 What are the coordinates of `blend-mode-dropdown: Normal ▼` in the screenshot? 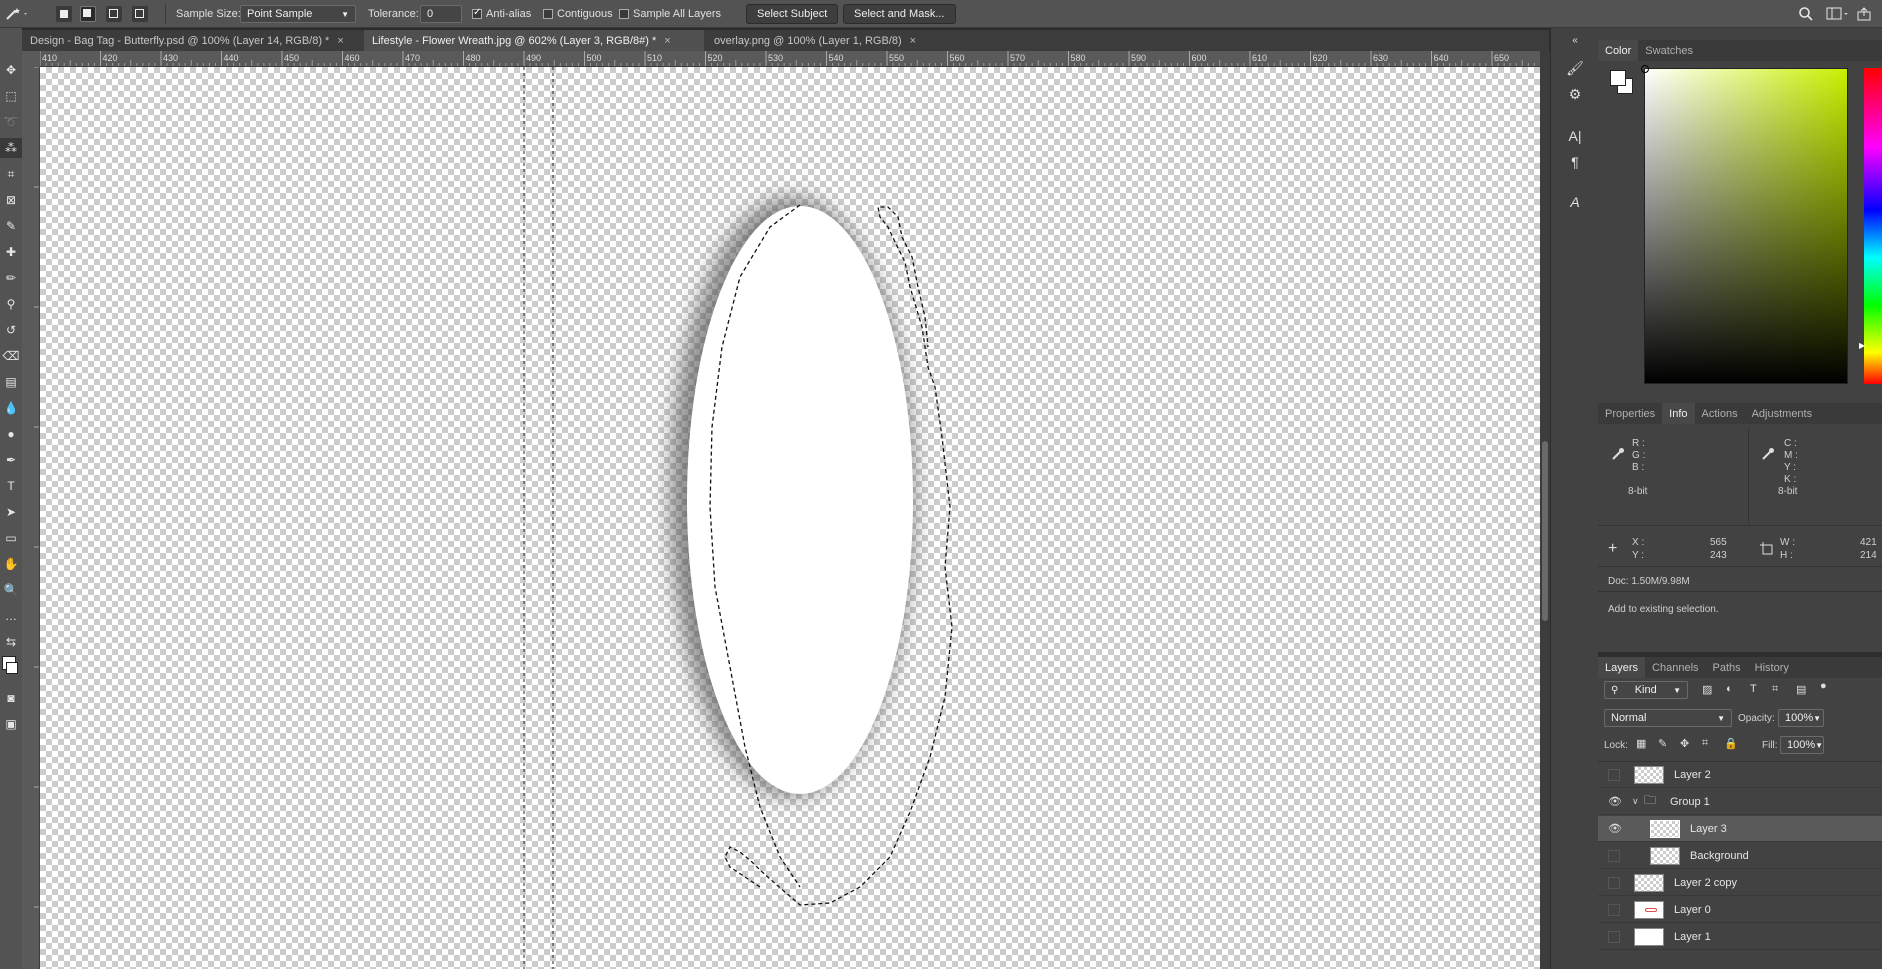 It's located at (1668, 718).